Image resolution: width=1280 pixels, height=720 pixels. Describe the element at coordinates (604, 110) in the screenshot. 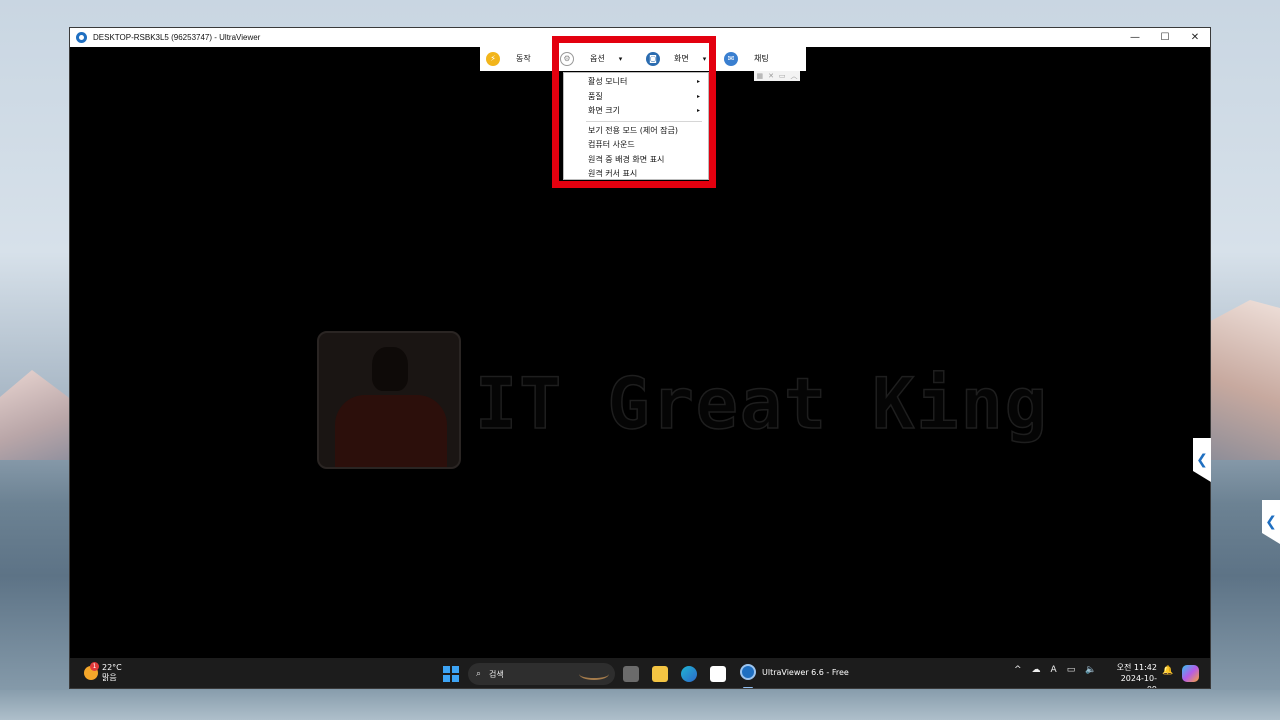

I see `menu-item-label: 화면 크기` at that location.